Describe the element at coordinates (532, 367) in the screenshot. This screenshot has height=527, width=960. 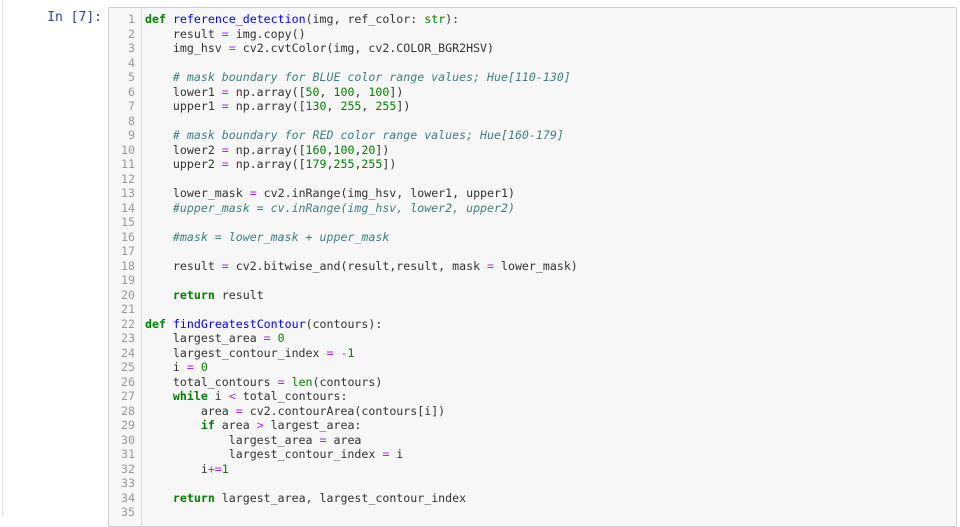
I see `code-line: 25 i = 0` at that location.